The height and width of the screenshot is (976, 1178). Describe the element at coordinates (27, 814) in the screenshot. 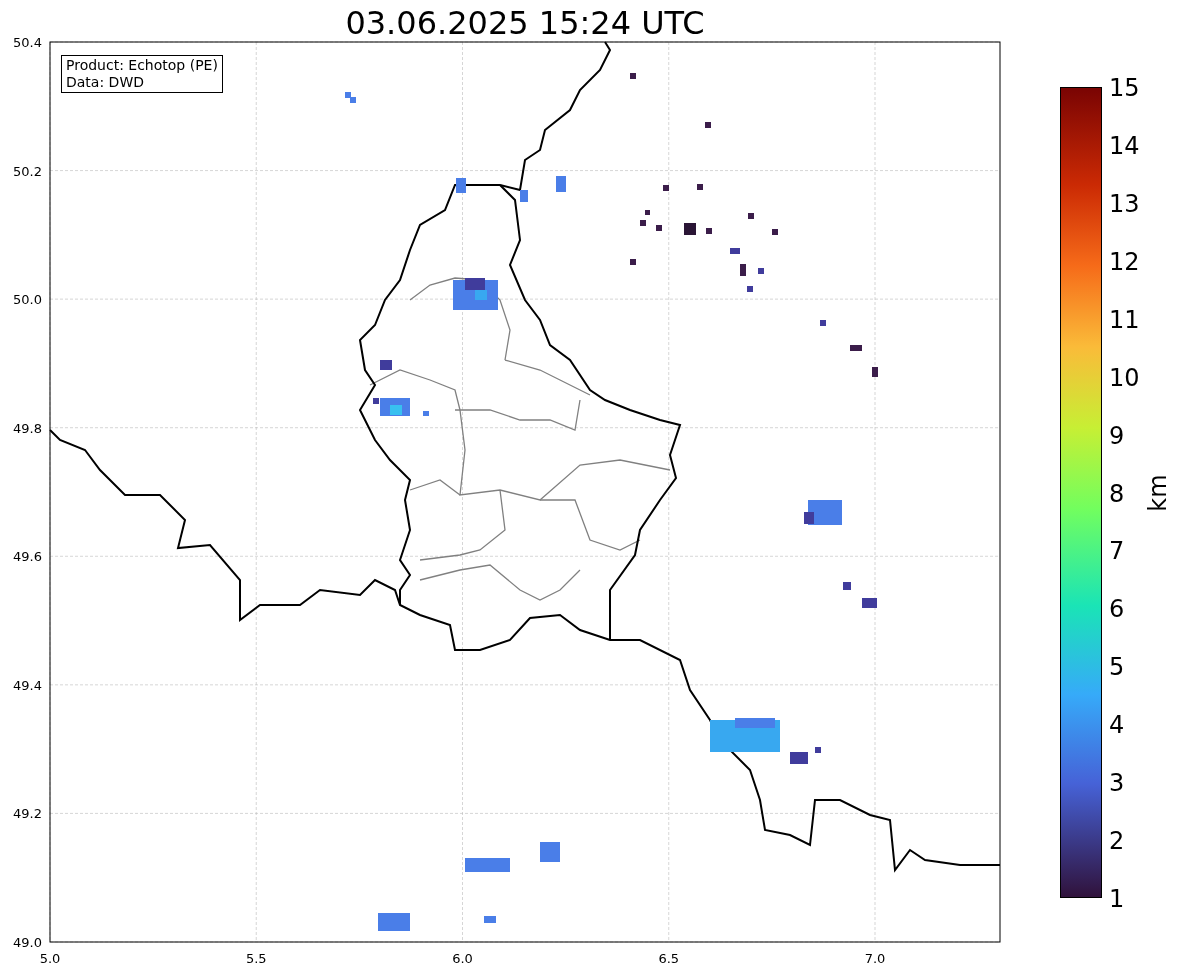

I see `y-tick-label: 49.2` at that location.